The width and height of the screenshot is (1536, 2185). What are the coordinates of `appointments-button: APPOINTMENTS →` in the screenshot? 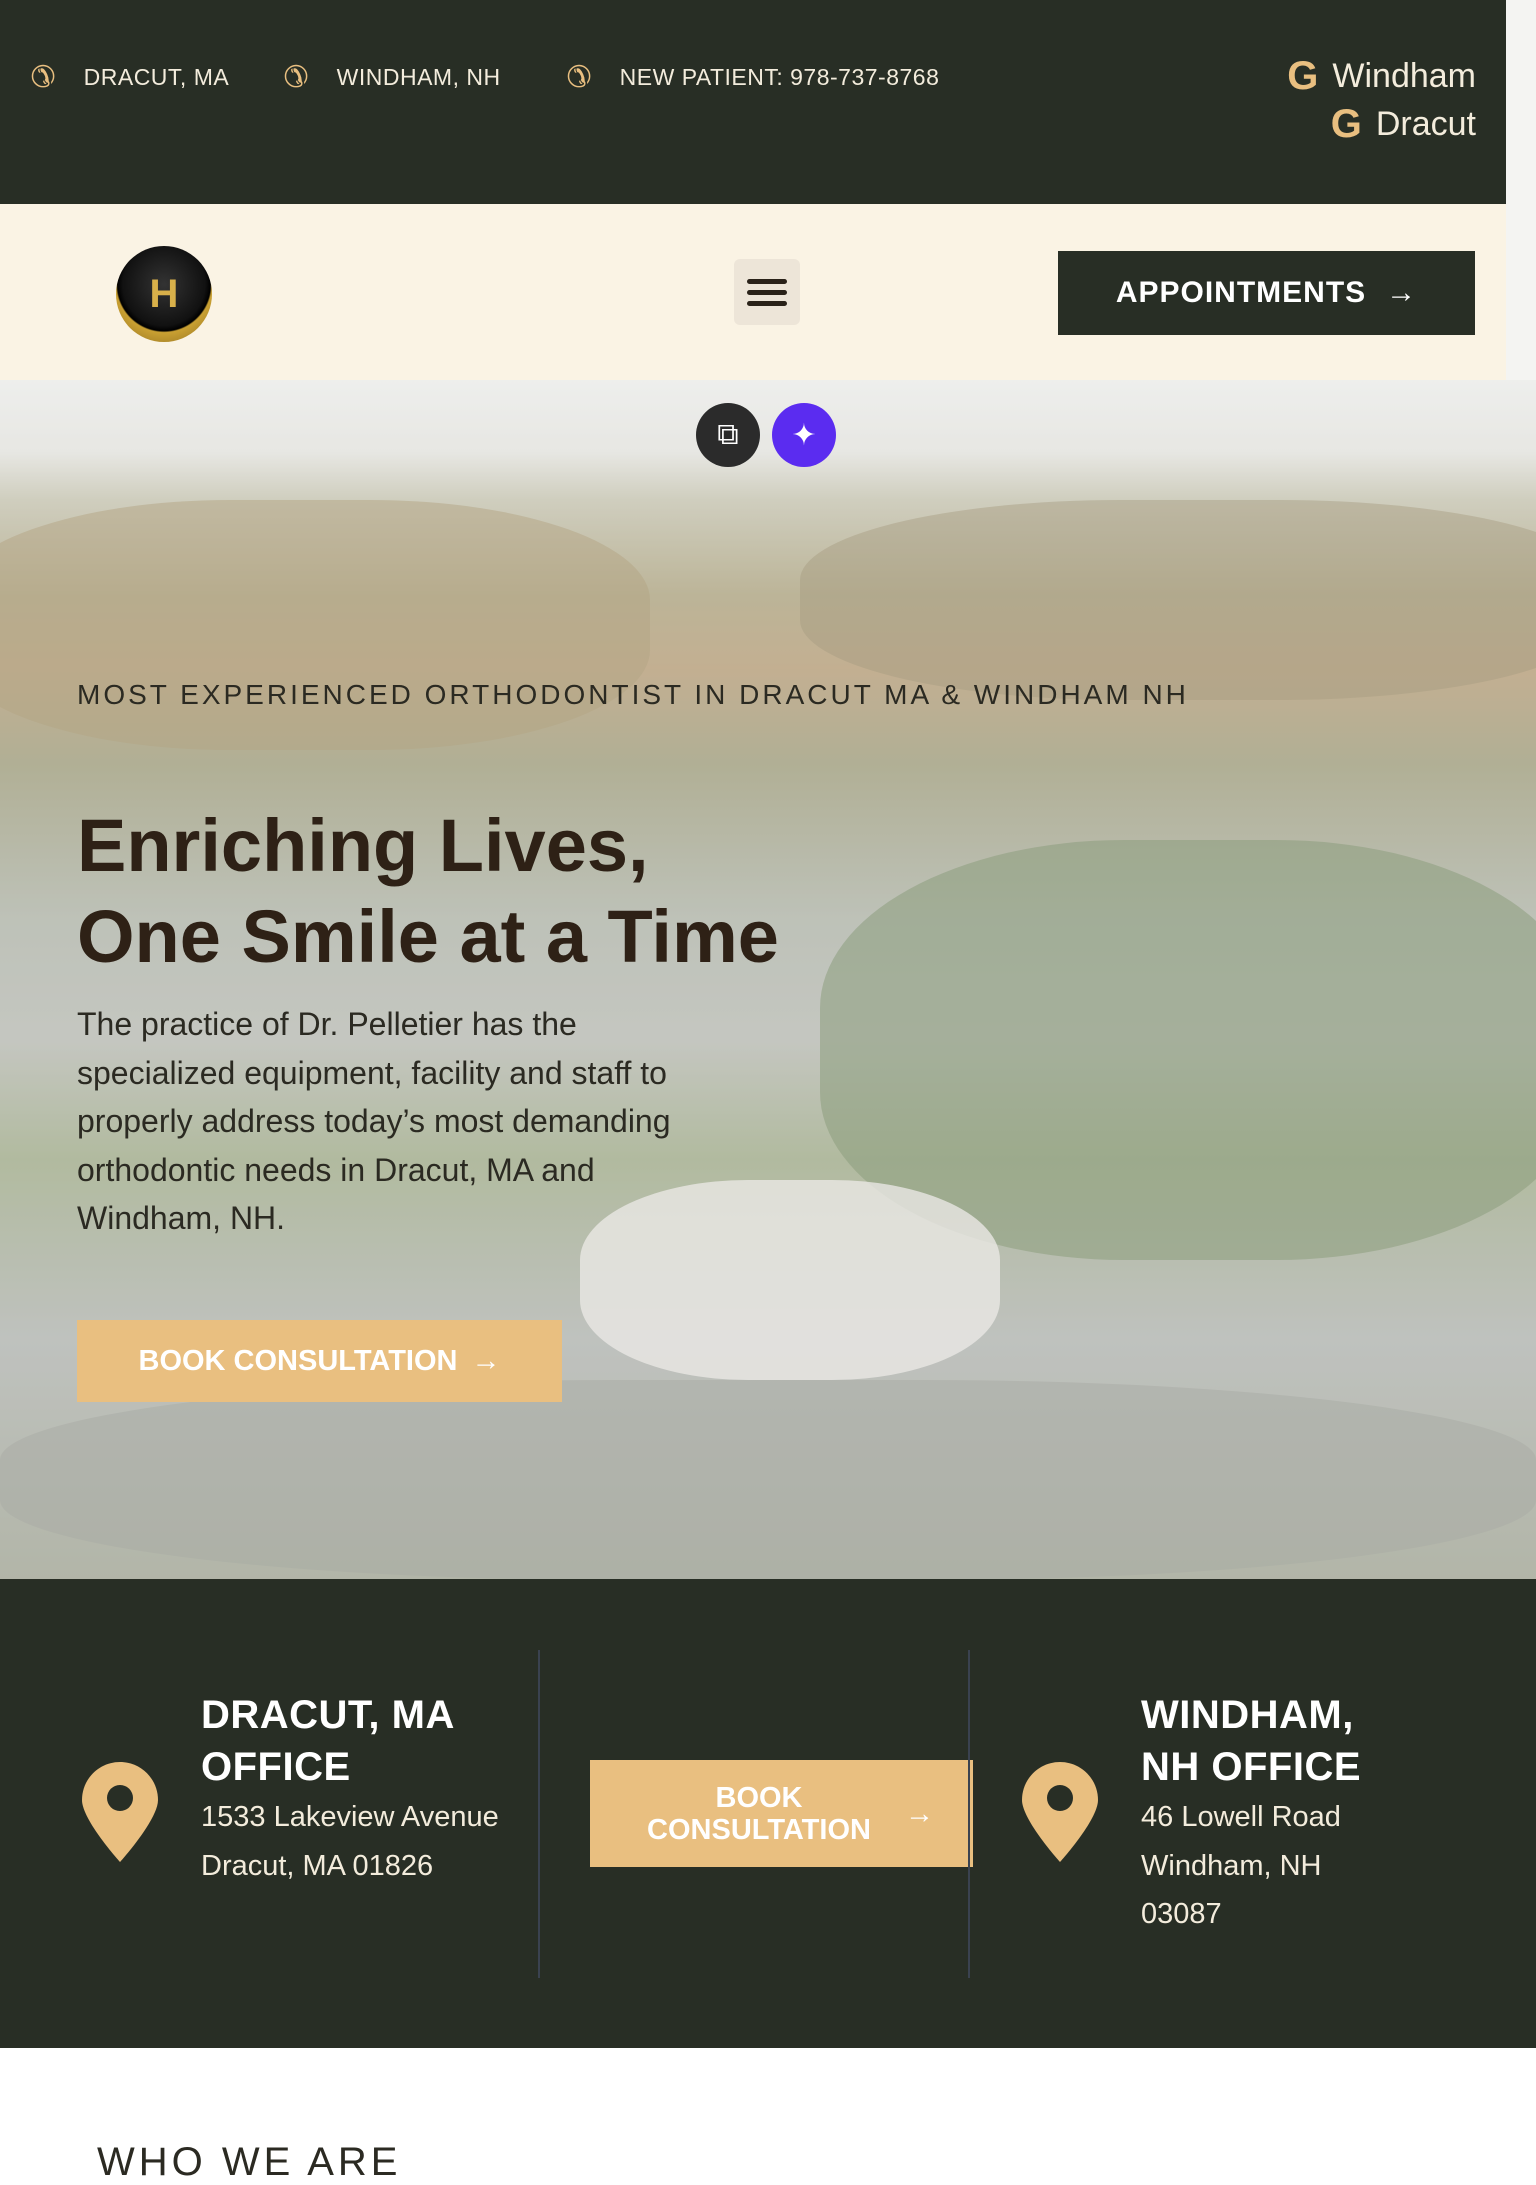 It's located at (1266, 293).